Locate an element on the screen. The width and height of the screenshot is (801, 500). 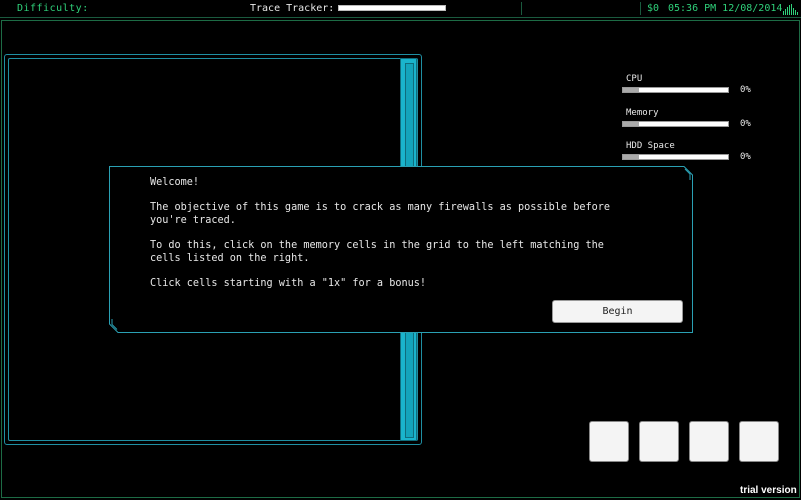
trace-tracker-label: Trace Tracker: is located at coordinates (292, 8).